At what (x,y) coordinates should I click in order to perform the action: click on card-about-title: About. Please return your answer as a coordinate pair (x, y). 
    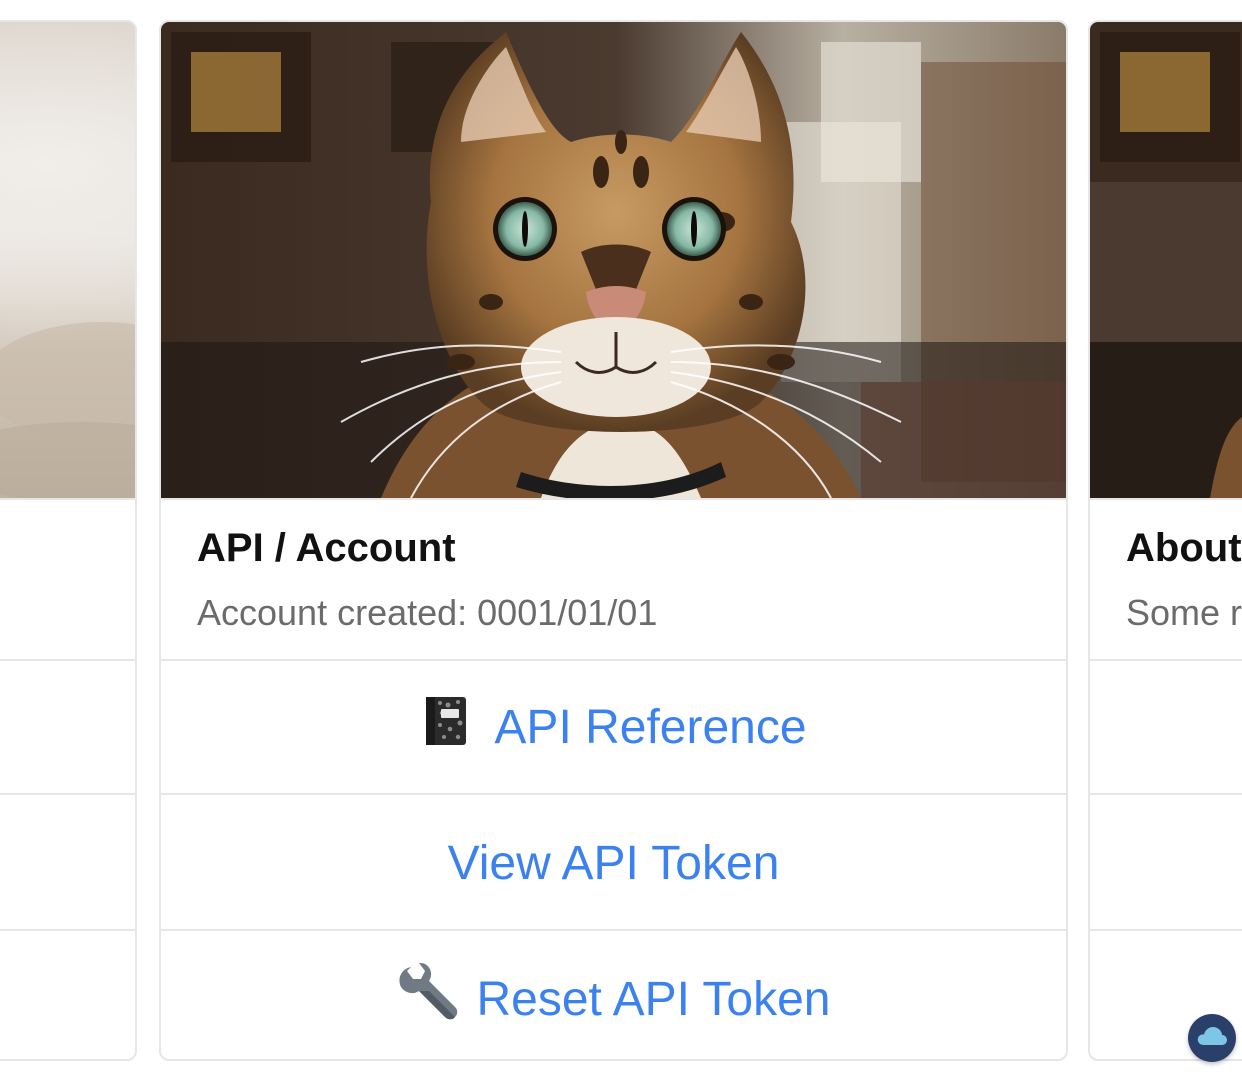
    Looking at the image, I should click on (1184, 548).